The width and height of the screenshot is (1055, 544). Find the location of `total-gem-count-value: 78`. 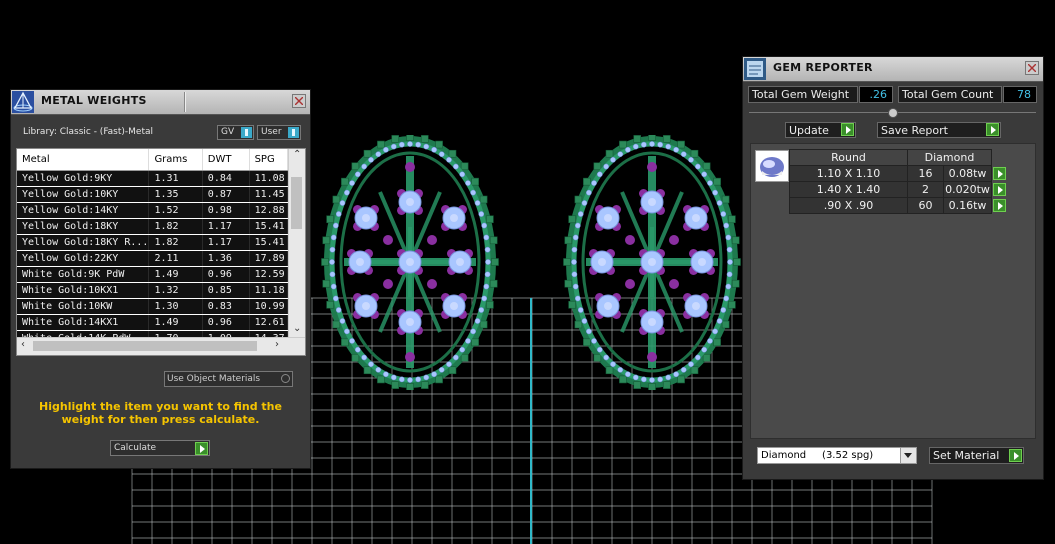

total-gem-count-value: 78 is located at coordinates (1020, 94).